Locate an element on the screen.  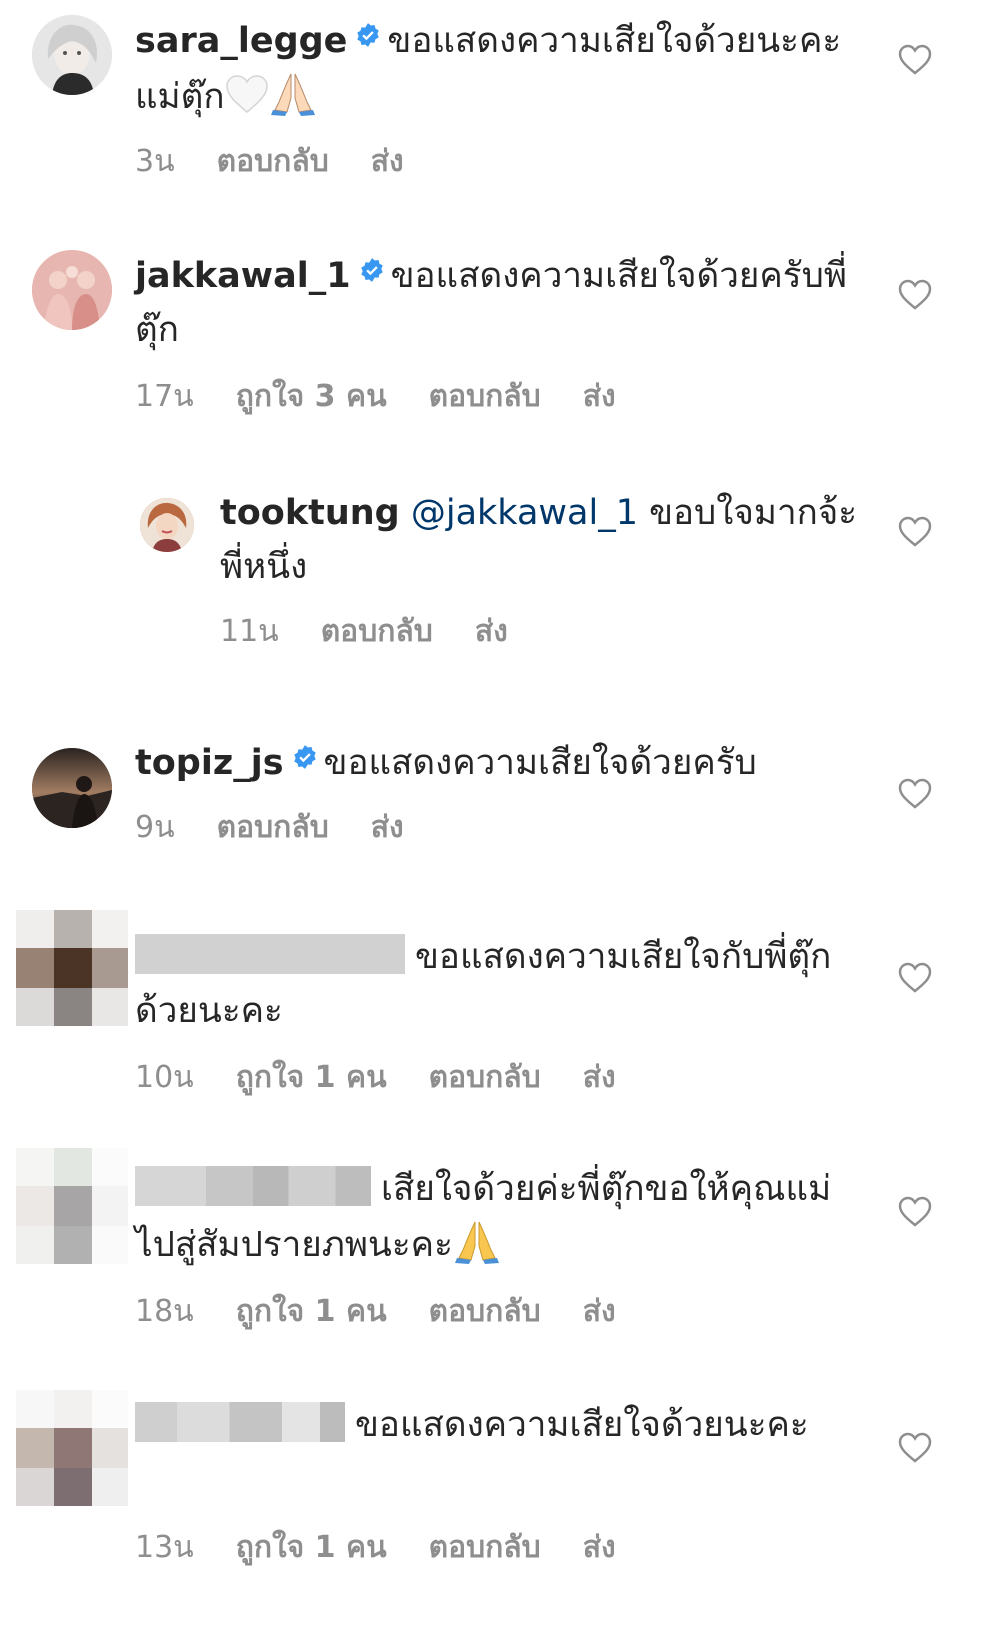
likes-count: ถูกใจ 3 คน is located at coordinates (311, 396).